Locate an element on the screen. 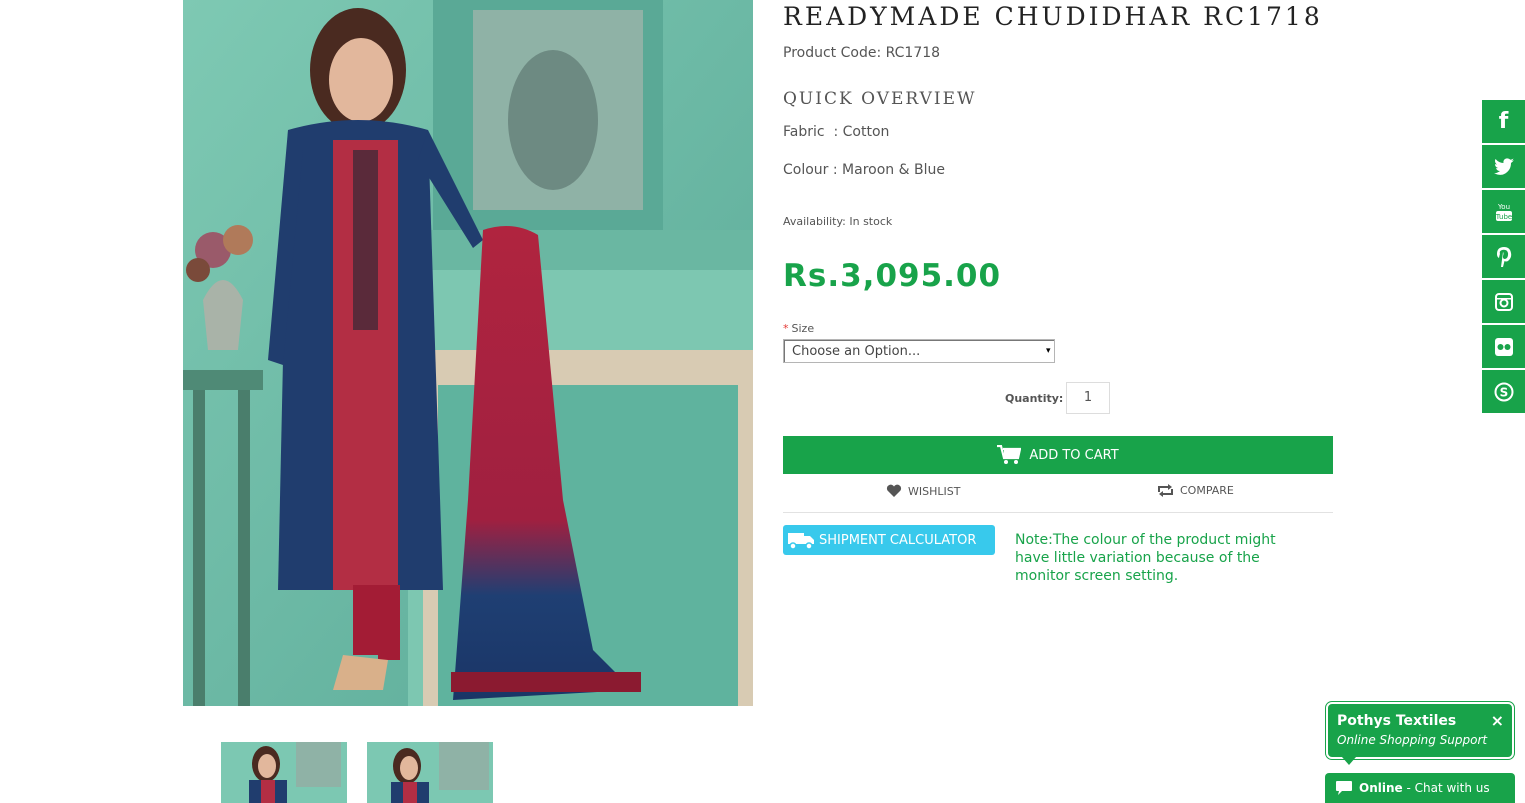 The width and height of the screenshot is (1525, 803). fabric-spec: Fabric : Cotton is located at coordinates (836, 132).